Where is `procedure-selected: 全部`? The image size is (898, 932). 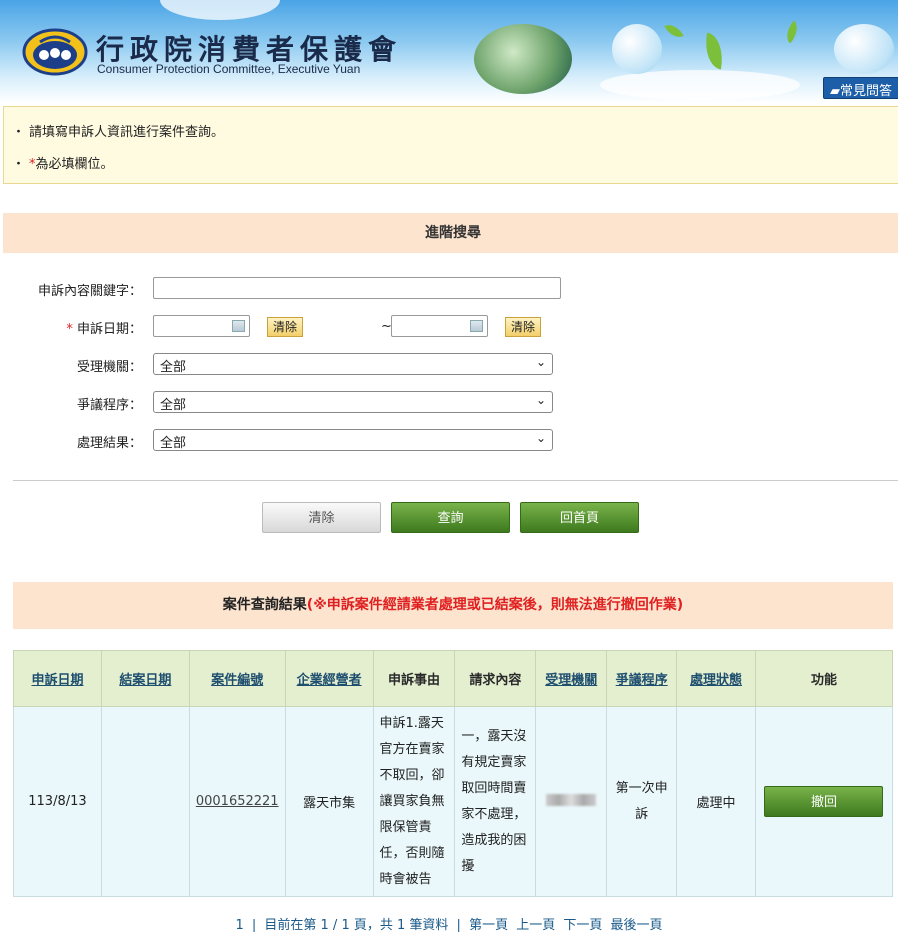
procedure-selected: 全部 is located at coordinates (173, 405).